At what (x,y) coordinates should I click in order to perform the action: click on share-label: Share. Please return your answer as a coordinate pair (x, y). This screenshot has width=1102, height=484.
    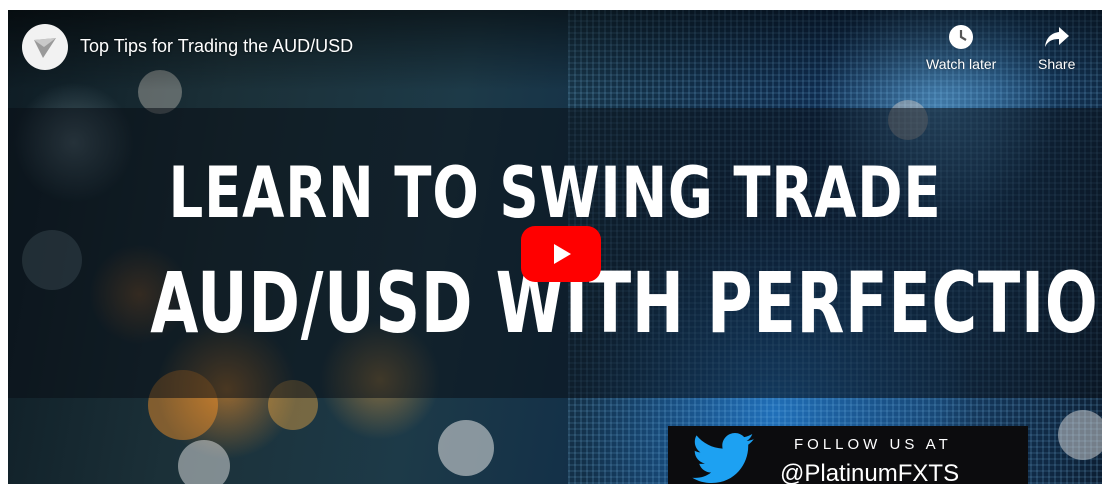
    Looking at the image, I should click on (1057, 64).